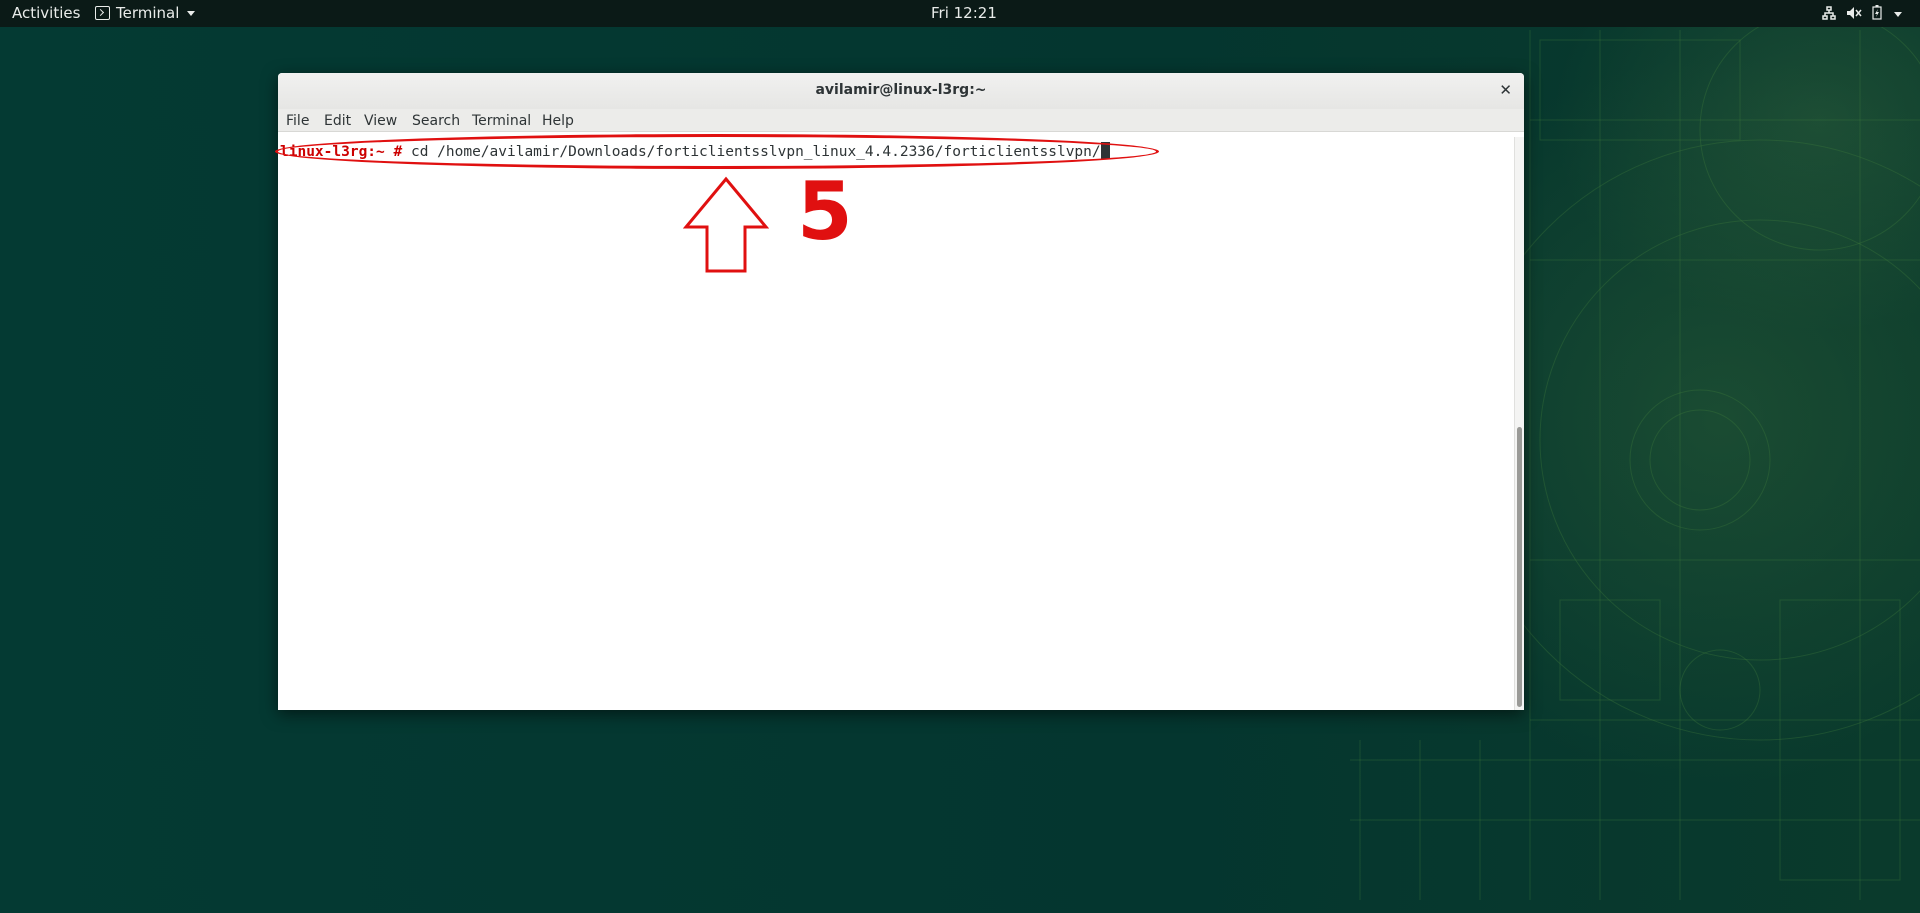  I want to click on menu-bar: File Edit View Search Terminal Help, so click(901, 120).